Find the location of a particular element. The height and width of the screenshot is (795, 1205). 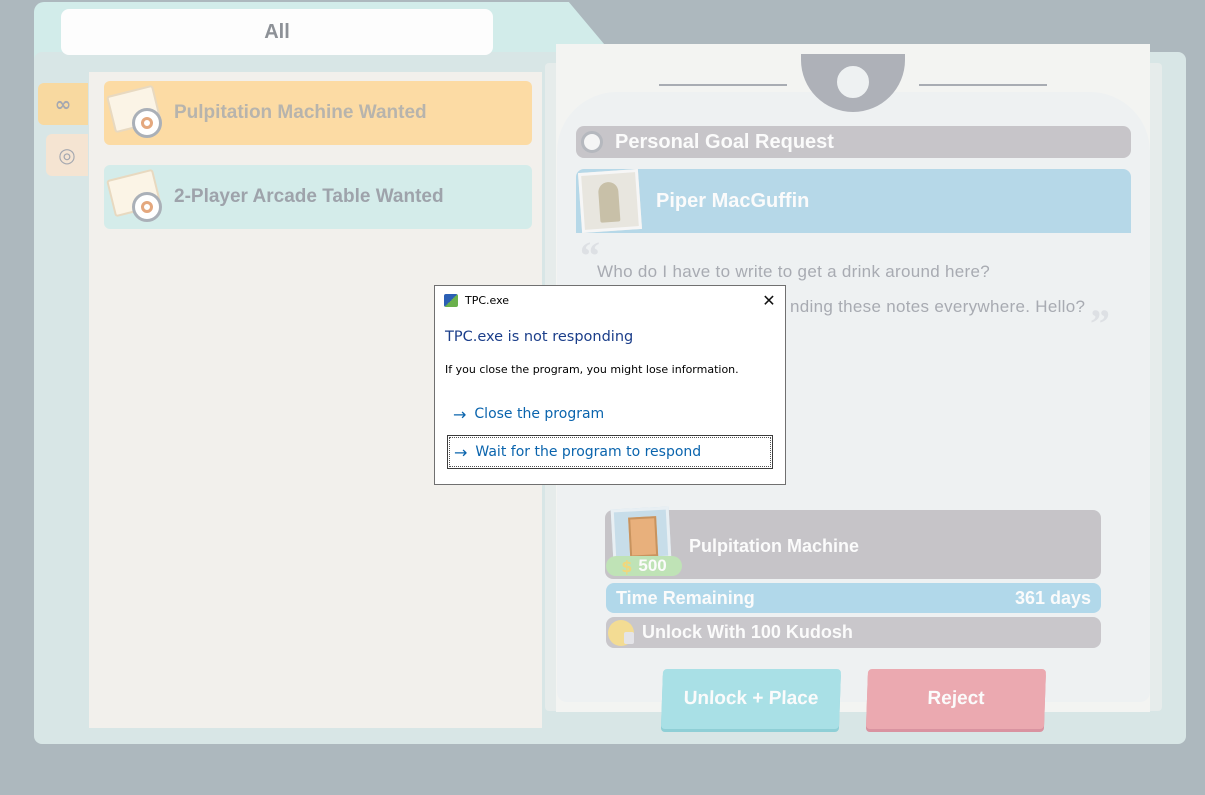

option-label: Wait for the program to respond is located at coordinates (588, 452).